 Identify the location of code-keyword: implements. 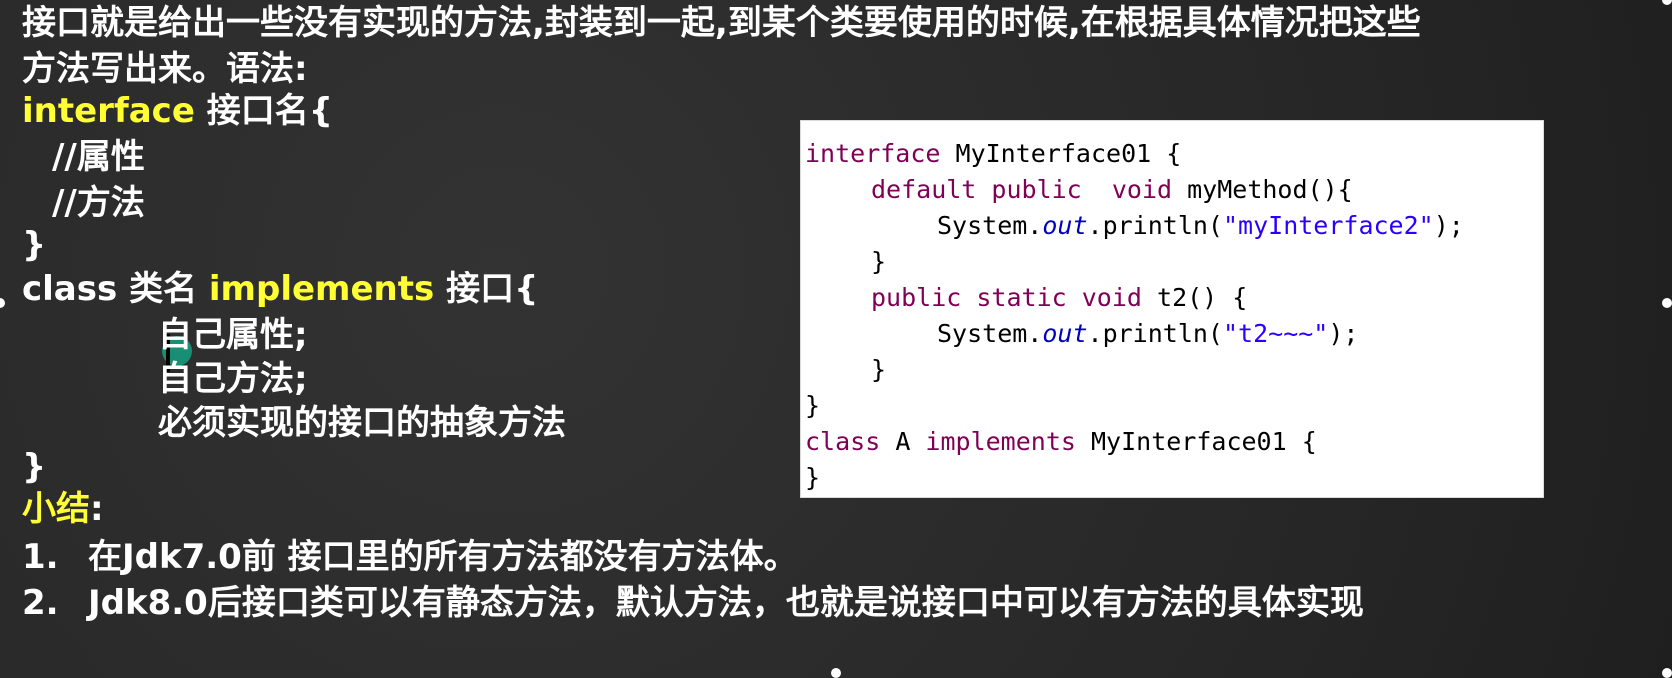
(1000, 441).